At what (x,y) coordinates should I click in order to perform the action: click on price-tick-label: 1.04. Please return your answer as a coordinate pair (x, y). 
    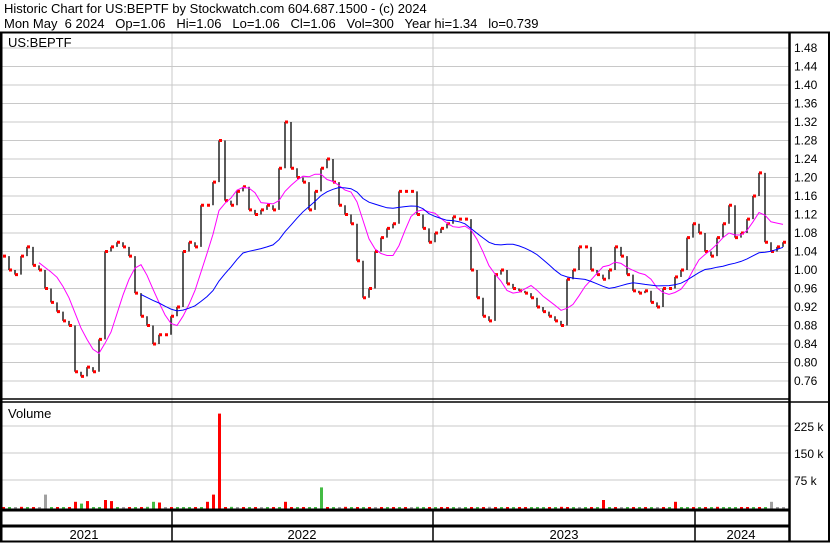
    Looking at the image, I should click on (806, 252).